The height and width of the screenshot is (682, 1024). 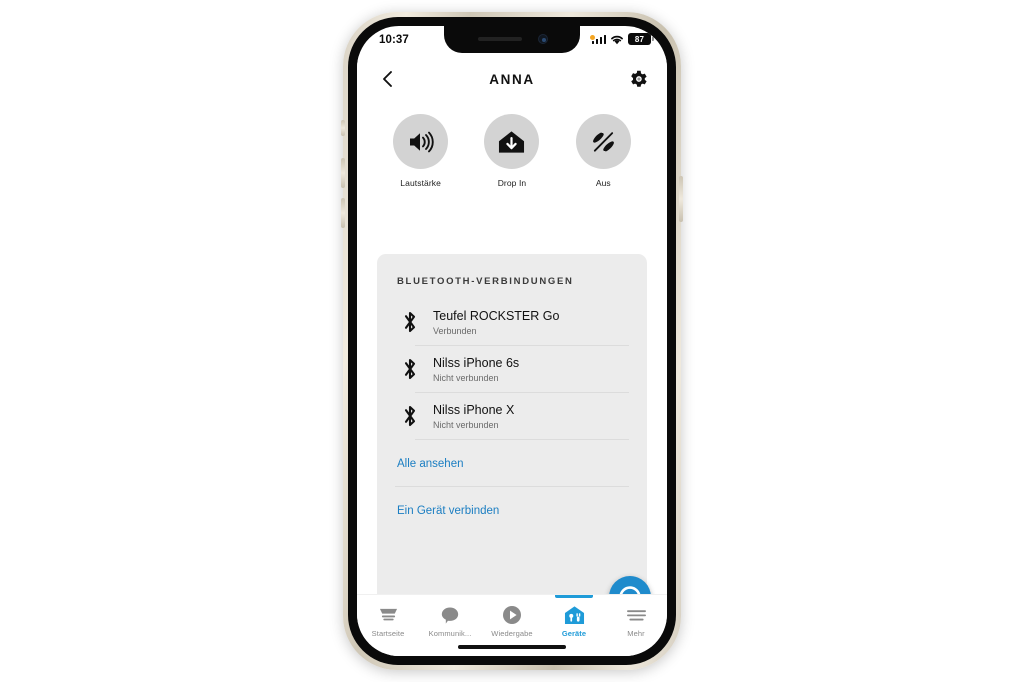 What do you see at coordinates (574, 596) in the screenshot?
I see `active-tab-indicator` at bounding box center [574, 596].